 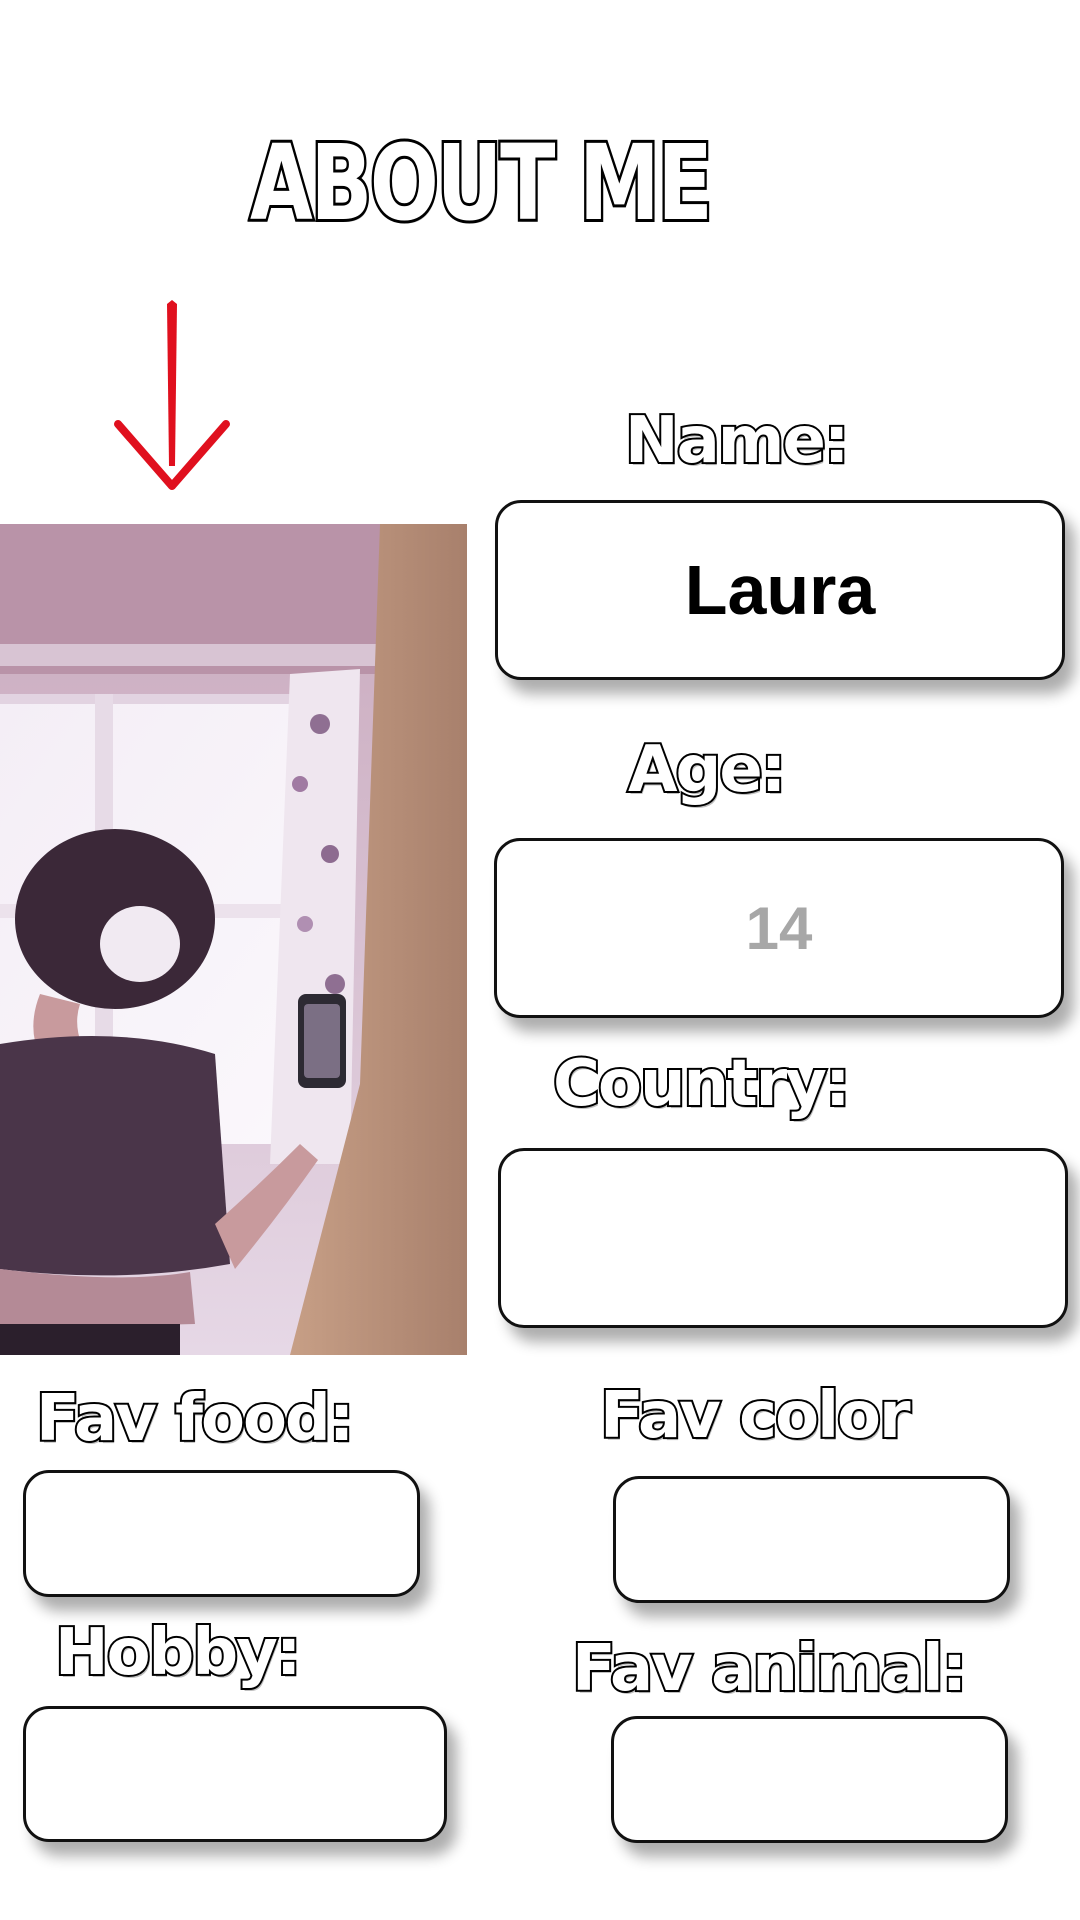 What do you see at coordinates (809, 1779) in the screenshot?
I see `fav-animal-field` at bounding box center [809, 1779].